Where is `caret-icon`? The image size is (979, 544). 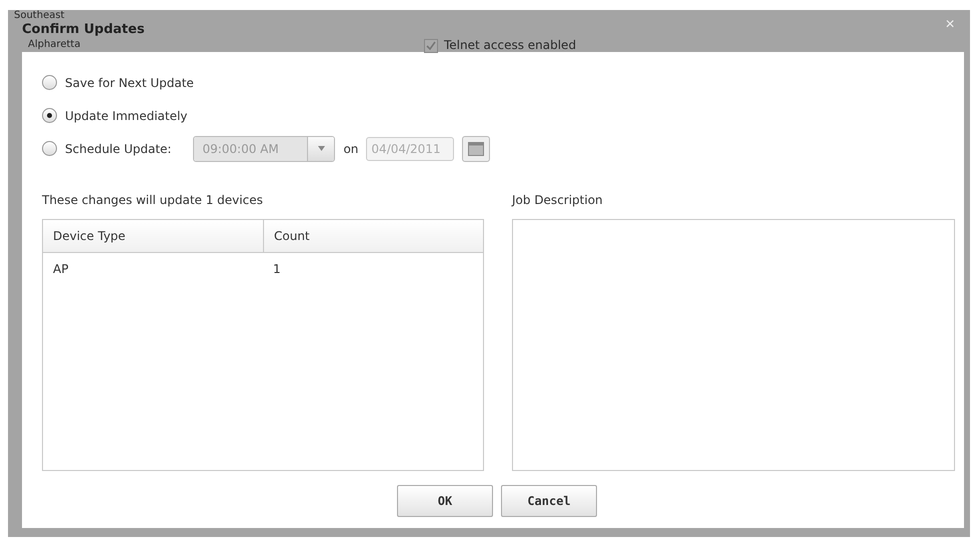 caret-icon is located at coordinates (321, 148).